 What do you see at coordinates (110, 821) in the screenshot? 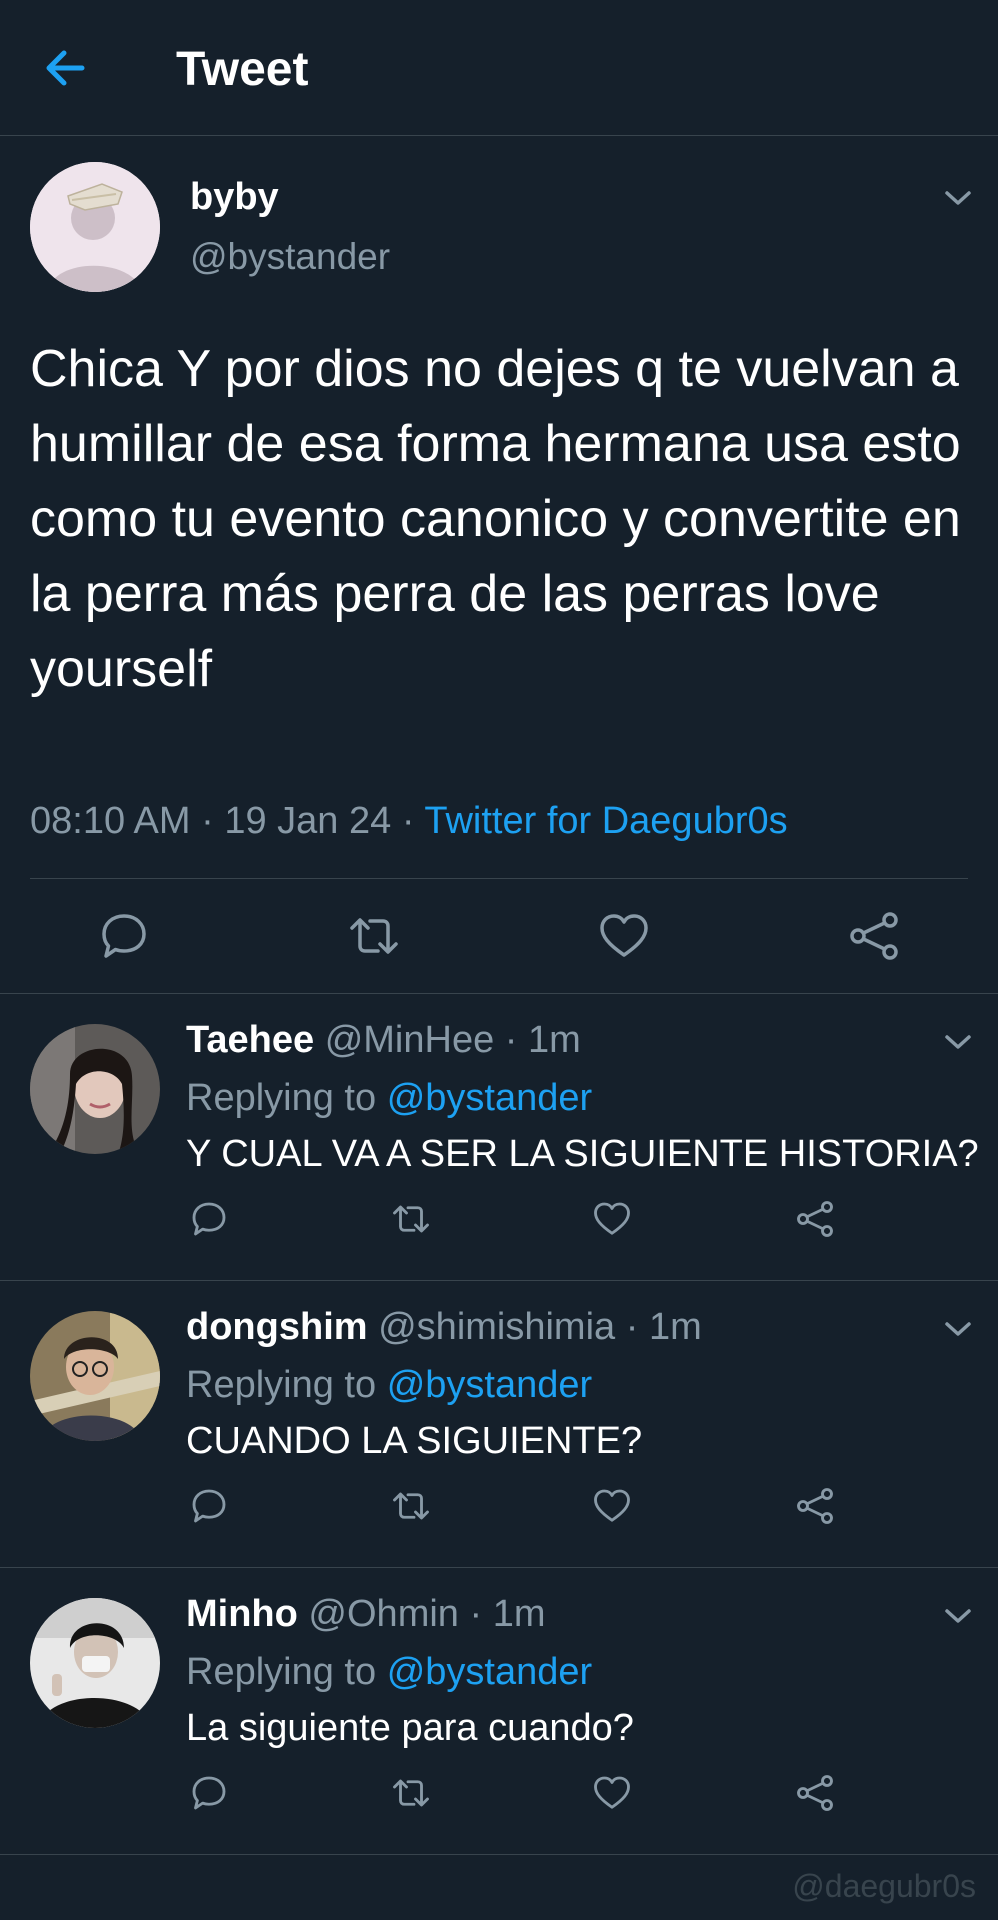
I see `tweet-time: 08:10 AM` at bounding box center [110, 821].